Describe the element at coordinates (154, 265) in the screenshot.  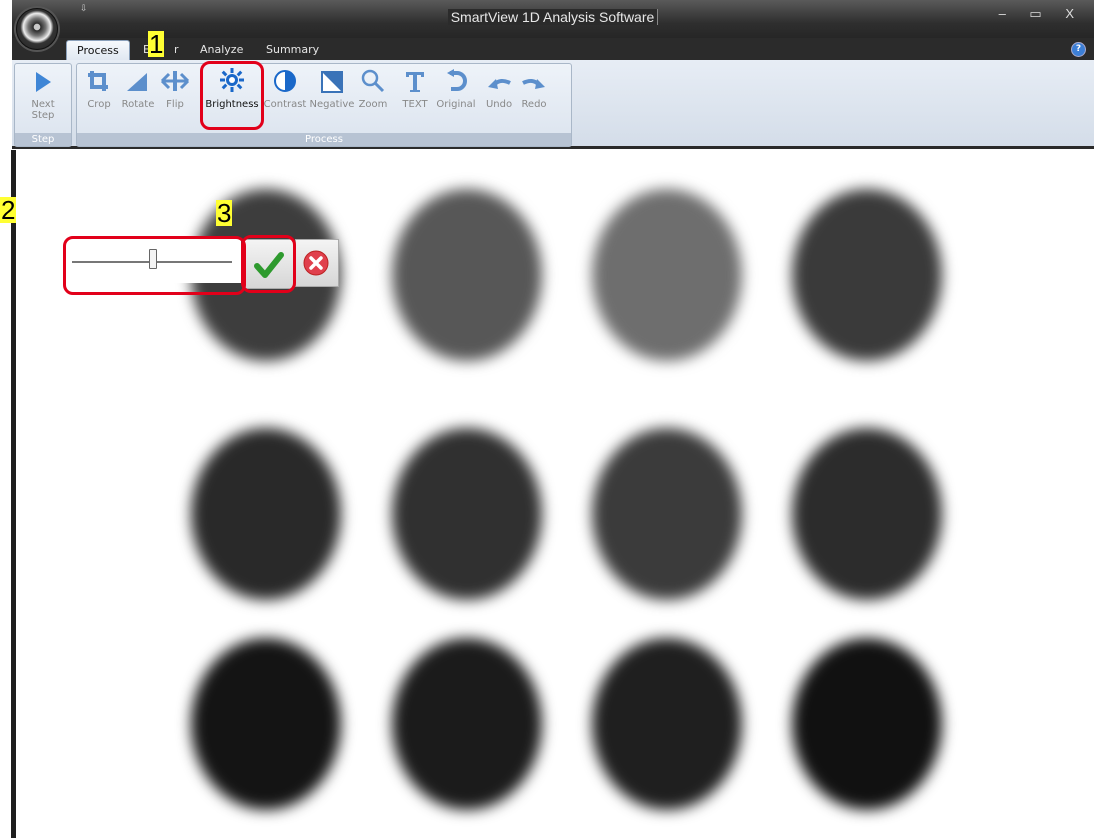
I see `slider-highlight` at that location.